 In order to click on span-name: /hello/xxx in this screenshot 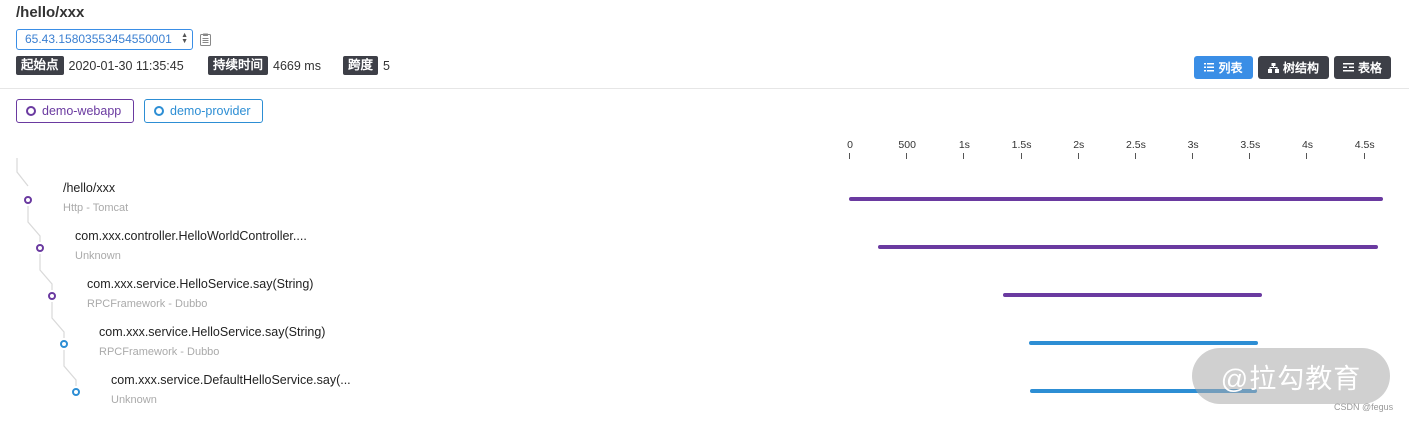, I will do `click(89, 188)`.